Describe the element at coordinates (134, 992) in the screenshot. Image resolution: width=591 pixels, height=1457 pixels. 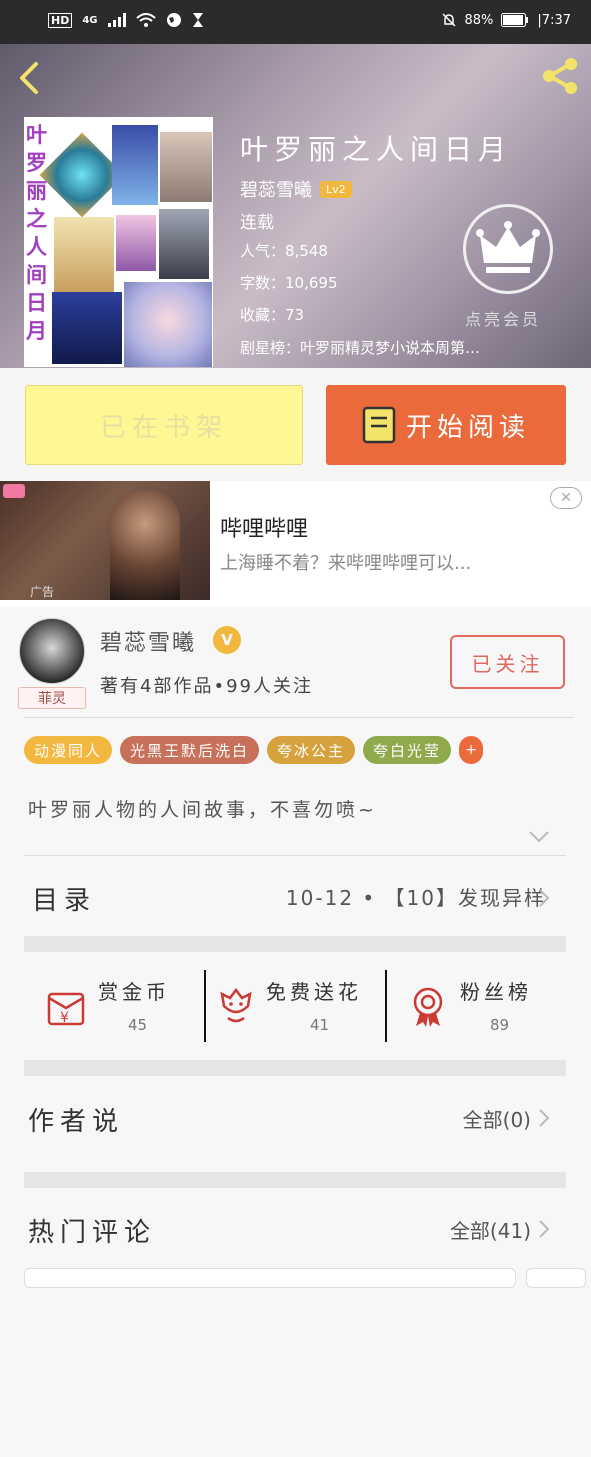
I see `gift-label: 赏金币` at that location.